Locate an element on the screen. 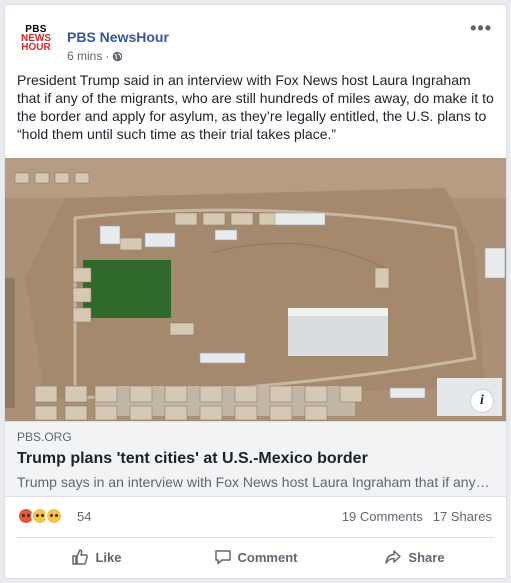 This screenshot has height=583, width=511. post-header: PBS NEWS HOUR PBS NewsHour 6 mins · ••• is located at coordinates (255, 41).